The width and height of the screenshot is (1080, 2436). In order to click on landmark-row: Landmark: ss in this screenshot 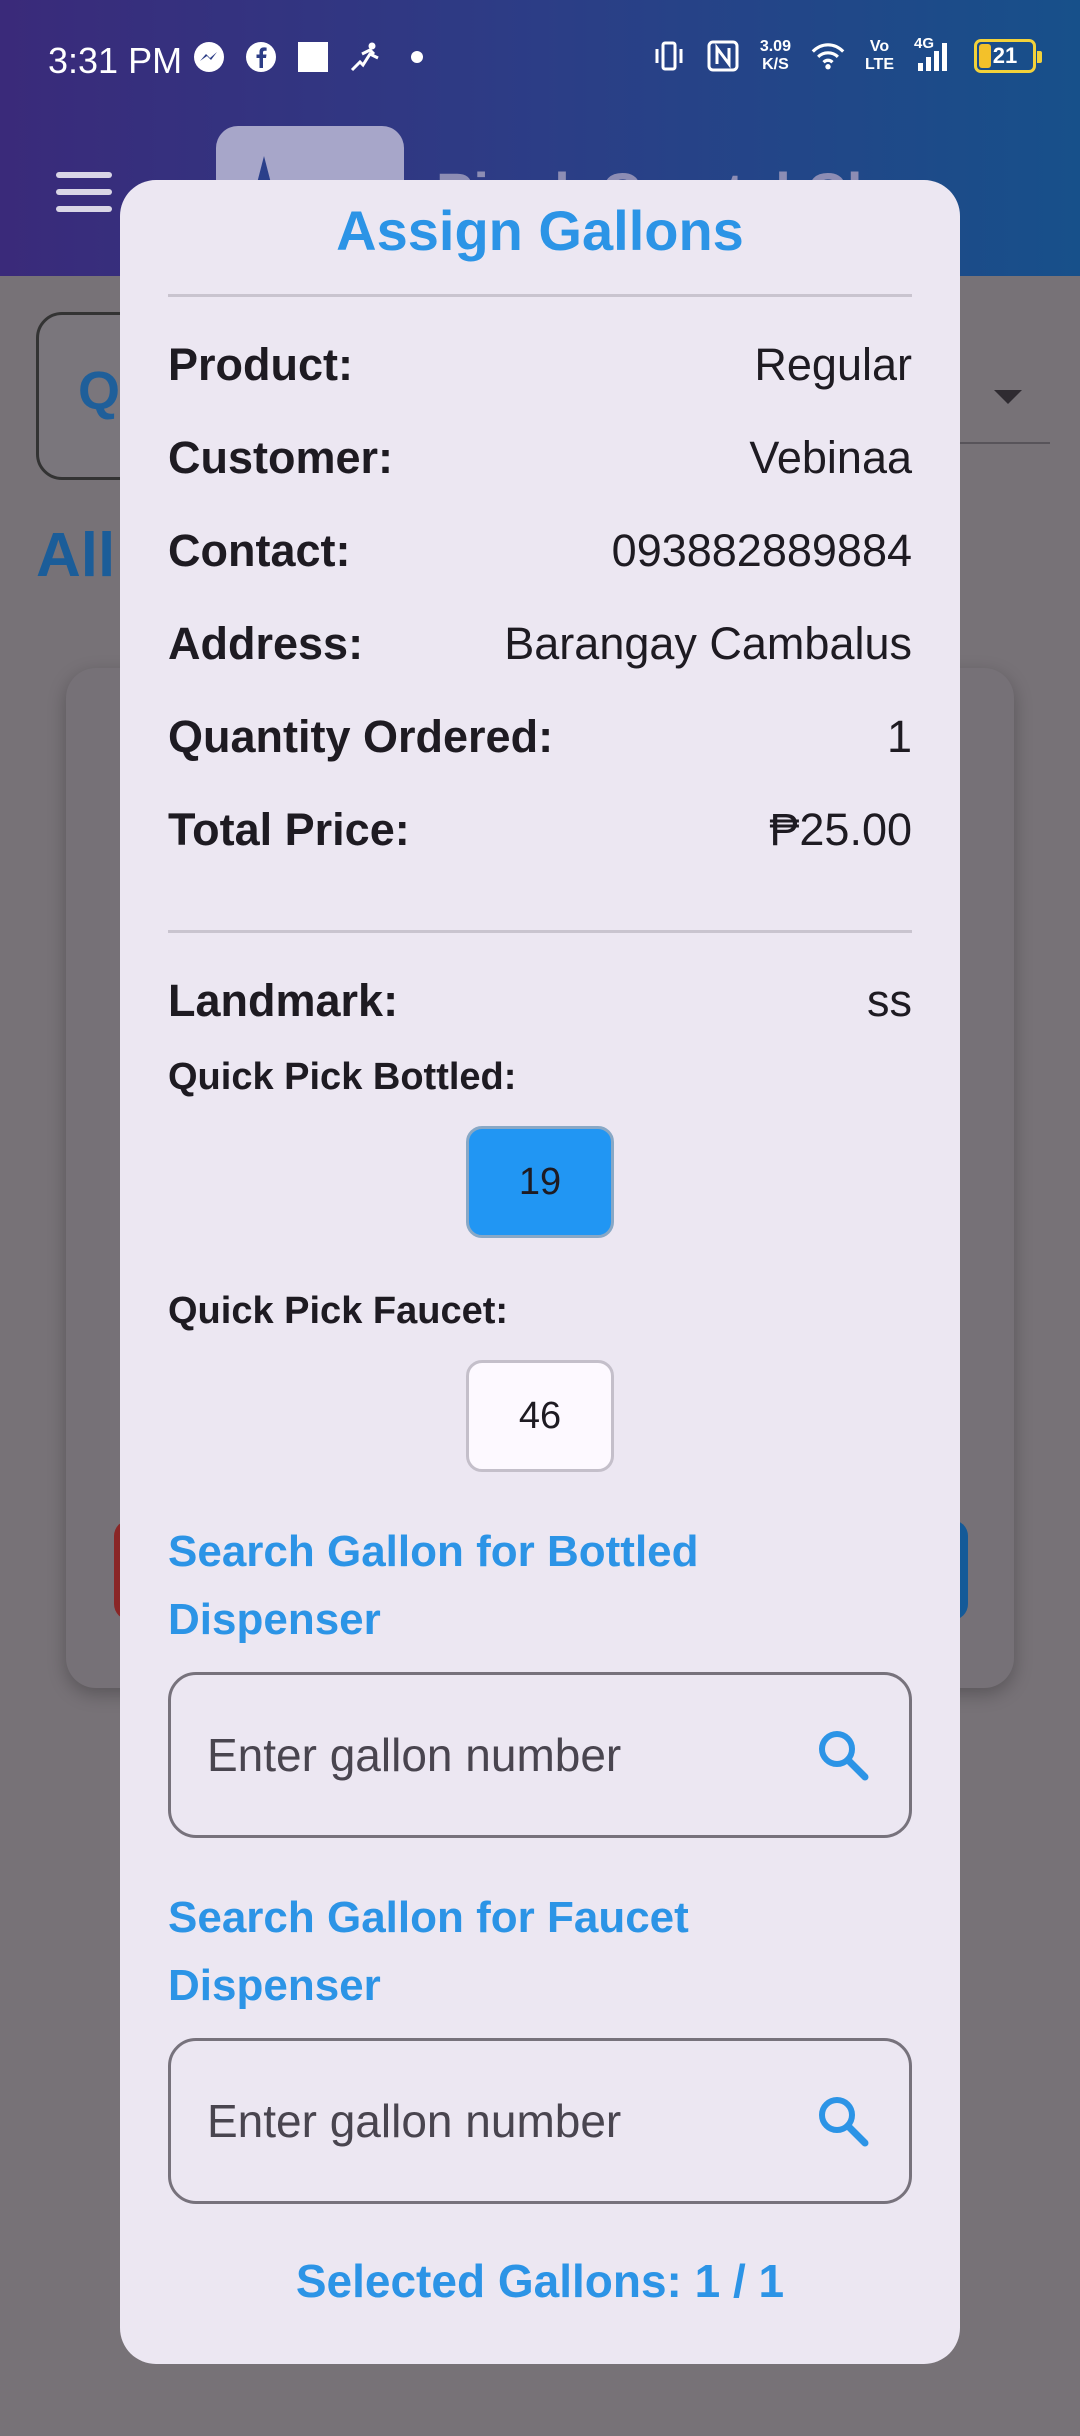, I will do `click(540, 1001)`.